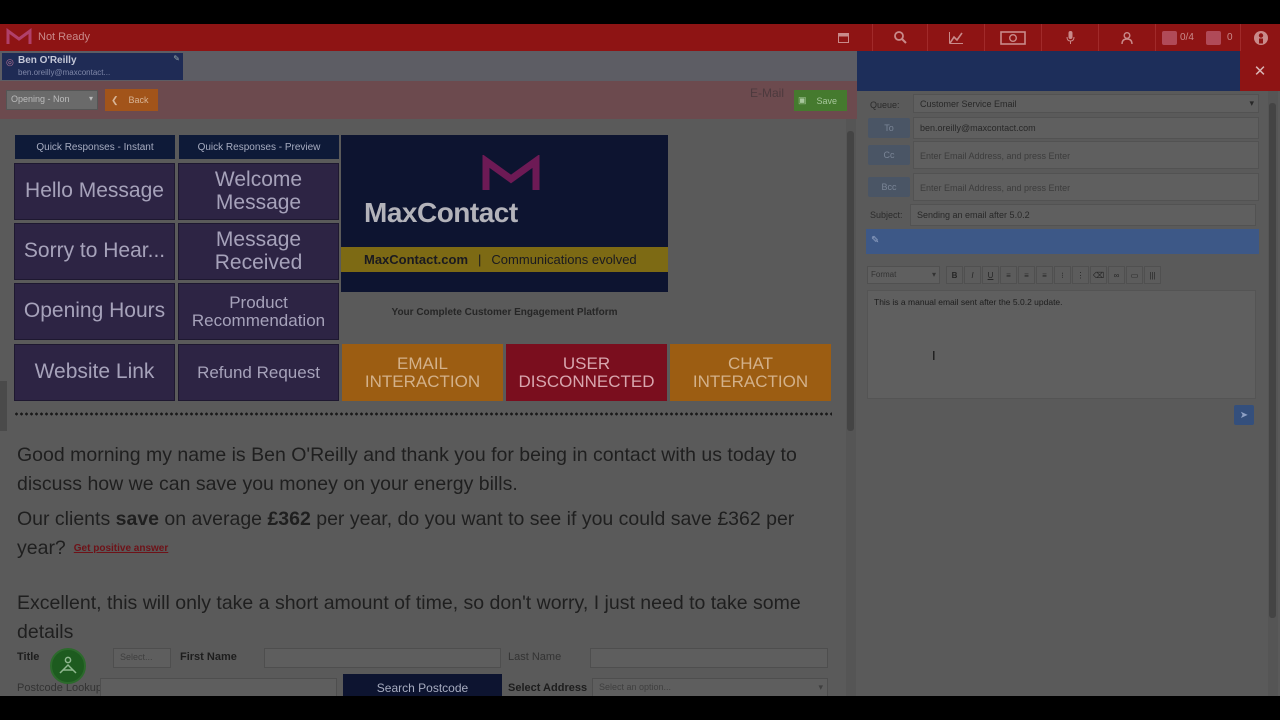 Image resolution: width=1280 pixels, height=720 pixels. What do you see at coordinates (422, 372) in the screenshot?
I see `email-interaction-button: EMAIL INTERACTION` at bounding box center [422, 372].